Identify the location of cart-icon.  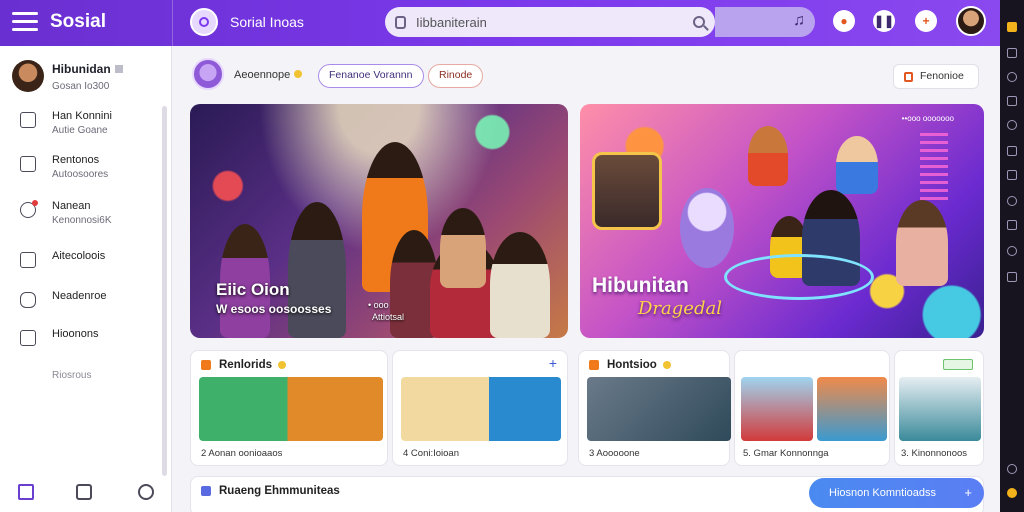
(28, 300).